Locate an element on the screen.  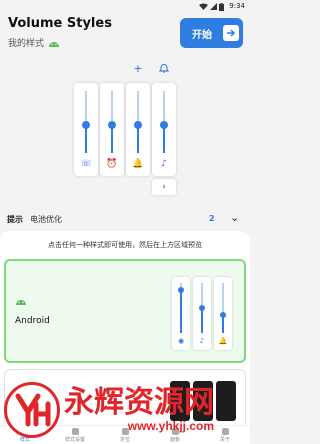
subtitle: 我的样式 is located at coordinates (34, 42).